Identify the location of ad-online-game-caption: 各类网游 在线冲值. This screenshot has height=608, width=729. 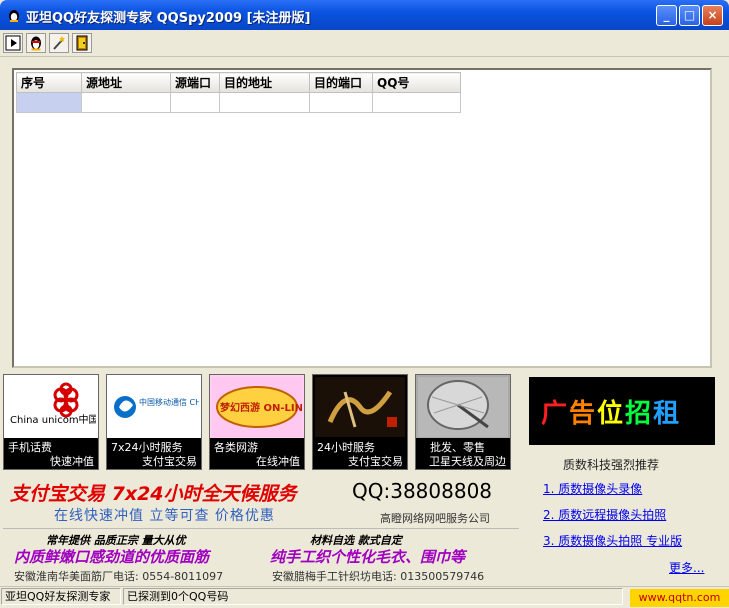
(257, 454).